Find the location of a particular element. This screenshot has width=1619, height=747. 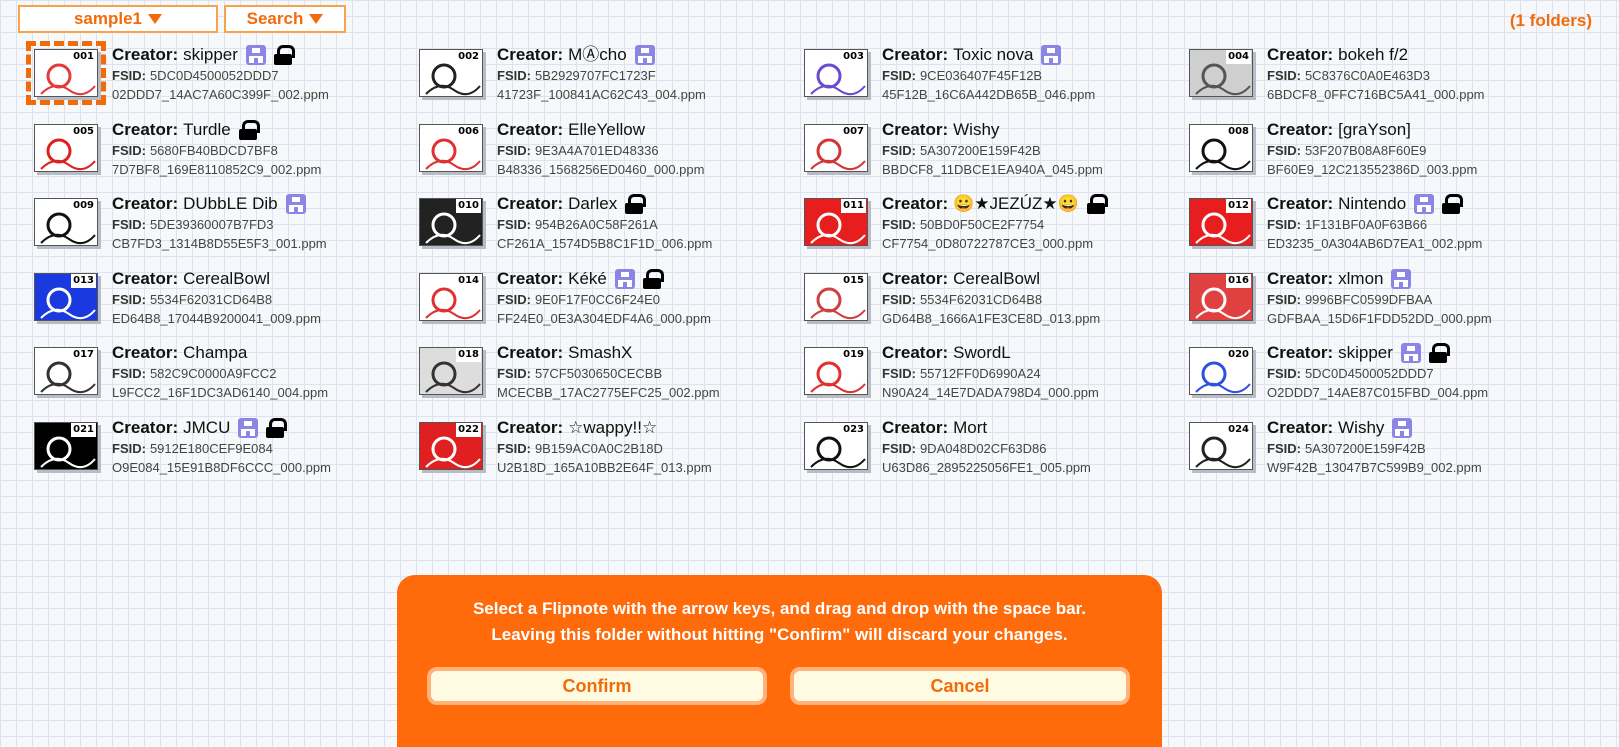

flipnote-thumbnail: 007 is located at coordinates (836, 148).